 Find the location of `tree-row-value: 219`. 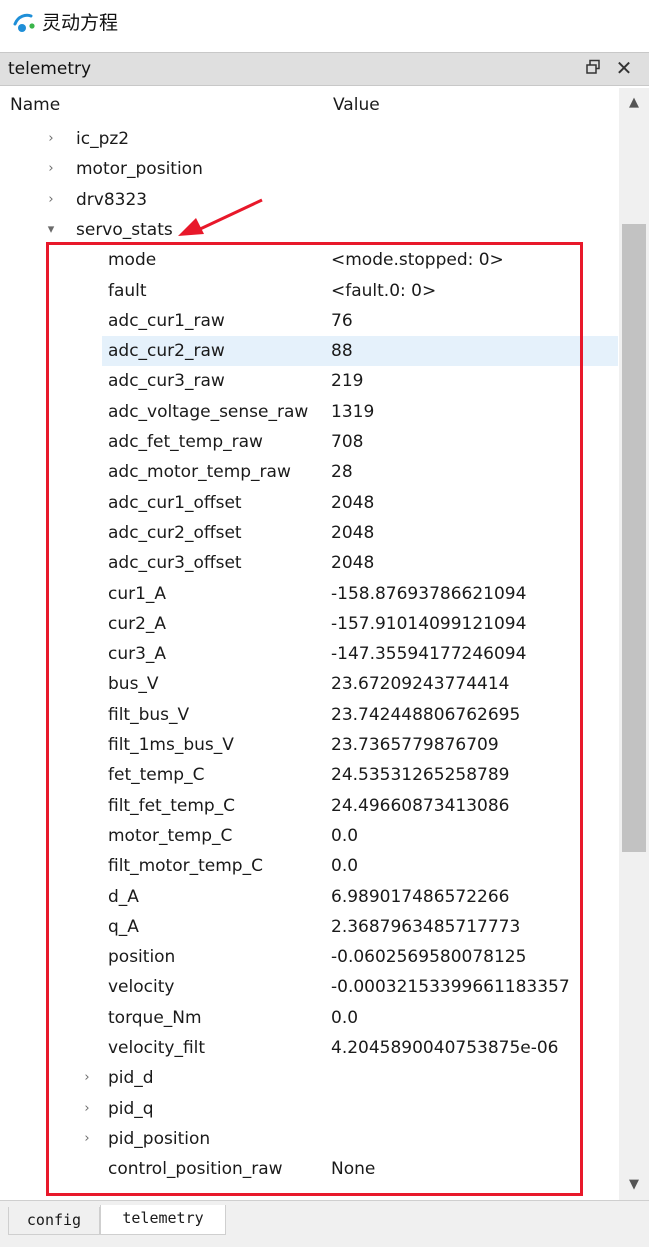

tree-row-value: 219 is located at coordinates (347, 381).